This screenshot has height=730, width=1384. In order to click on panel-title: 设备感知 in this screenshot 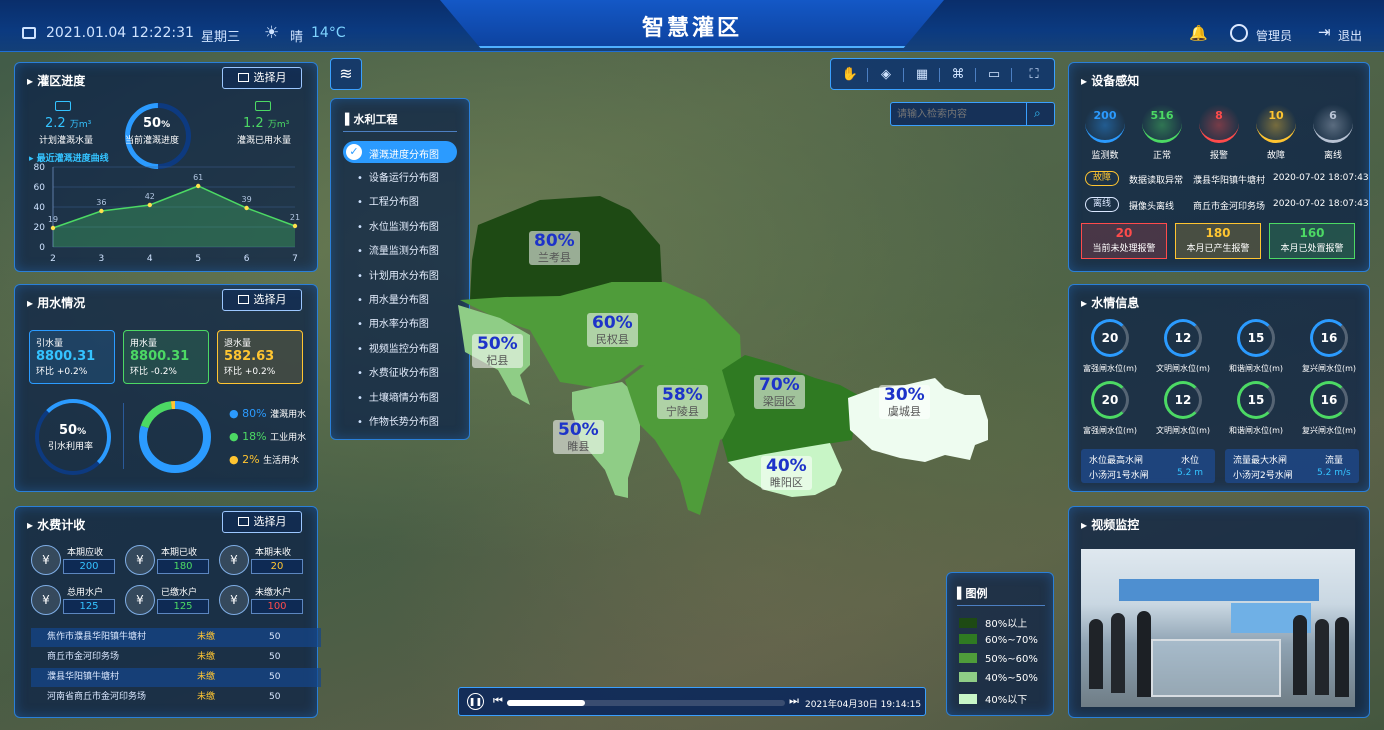, I will do `click(1110, 80)`.